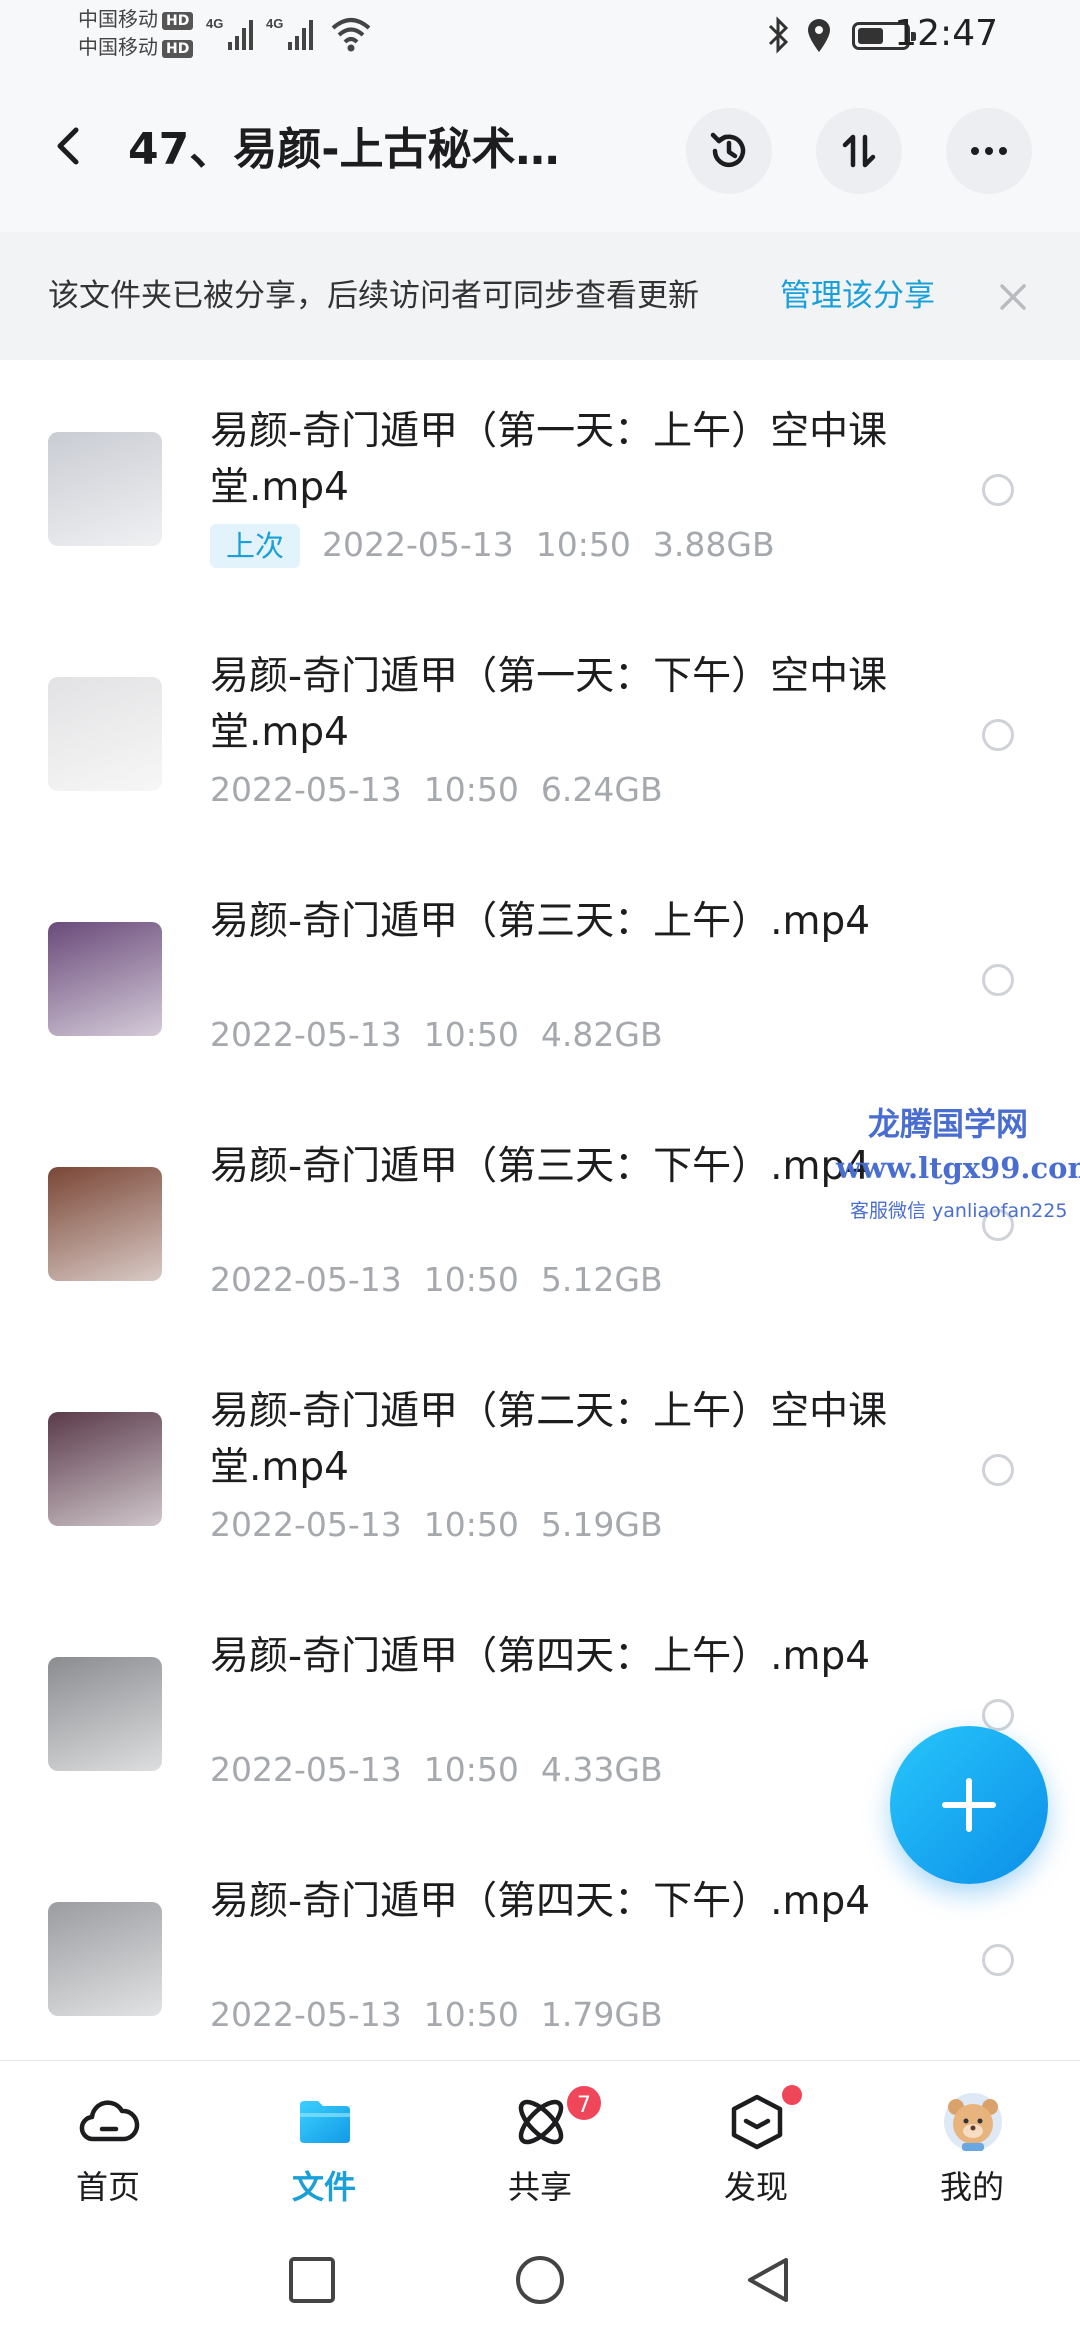  I want to click on watermark-contact: 客服微信 yanliaofan225, so click(959, 1211).